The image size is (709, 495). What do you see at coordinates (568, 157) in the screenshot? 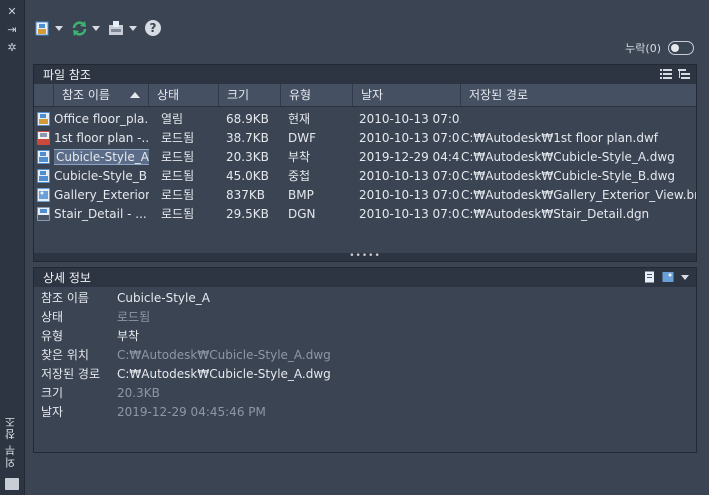
I see `ref-path: C:₩Autodesk₩Cubicle-Style_A.dwg` at bounding box center [568, 157].